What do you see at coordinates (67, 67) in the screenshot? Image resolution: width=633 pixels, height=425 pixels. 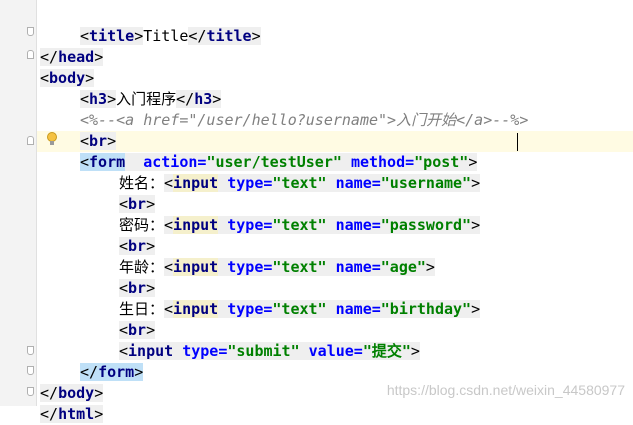 I see `code-line: <body>` at bounding box center [67, 67].